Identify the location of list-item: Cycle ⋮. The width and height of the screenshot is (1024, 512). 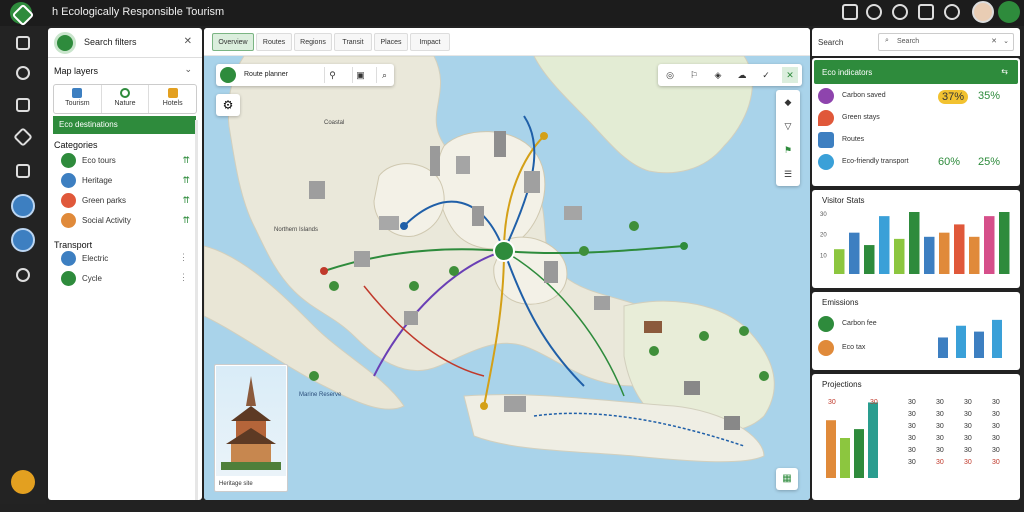
(124, 279).